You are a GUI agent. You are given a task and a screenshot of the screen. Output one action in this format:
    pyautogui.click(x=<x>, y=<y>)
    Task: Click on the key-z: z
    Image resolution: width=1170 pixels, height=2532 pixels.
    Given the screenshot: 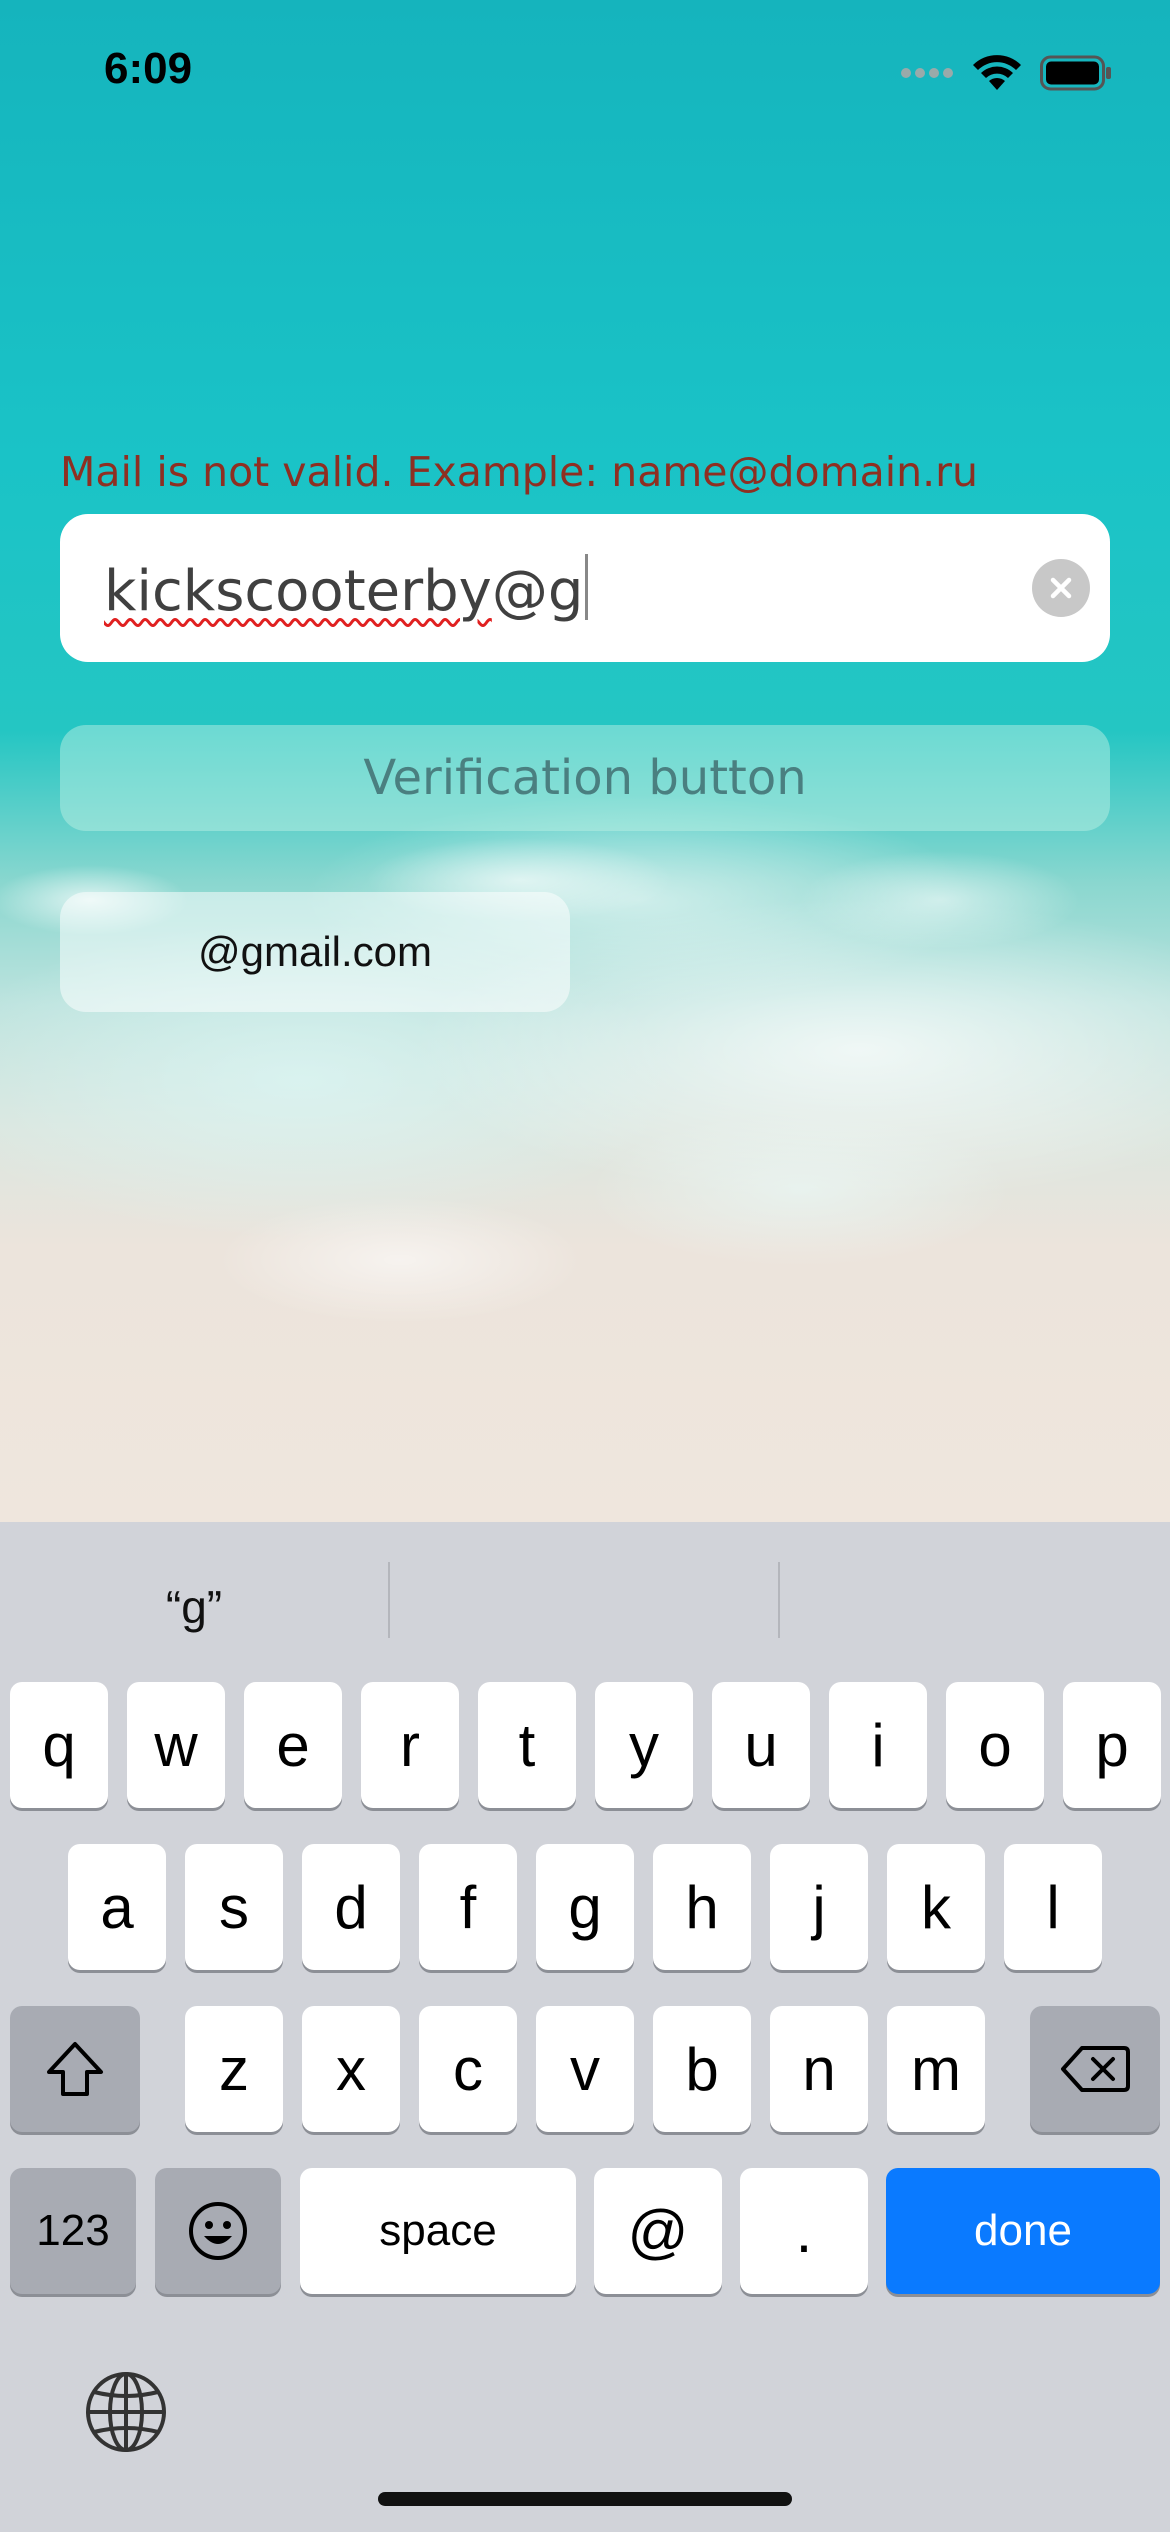 What is the action you would take?
    pyautogui.click(x=234, y=2069)
    